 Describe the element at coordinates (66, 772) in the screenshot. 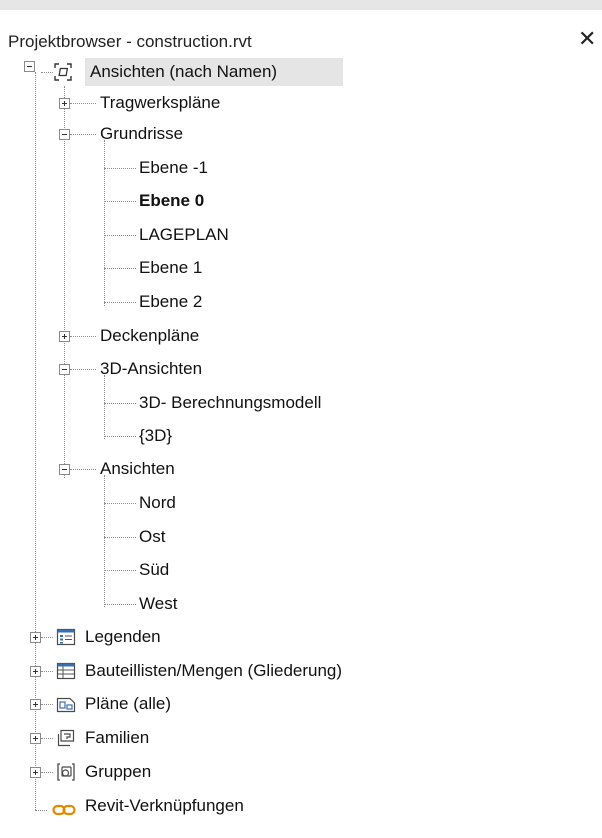

I see `group-icon` at that location.